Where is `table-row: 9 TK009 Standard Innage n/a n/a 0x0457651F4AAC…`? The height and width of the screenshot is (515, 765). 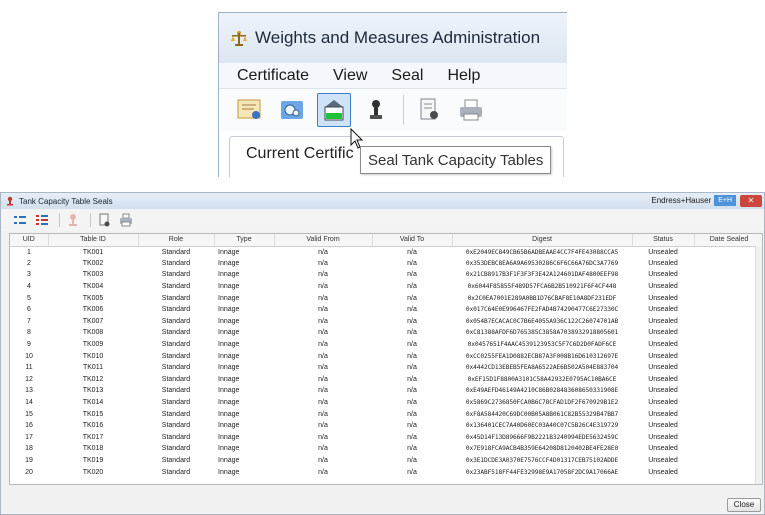
table-row: 9 TK009 Standard Innage n/a n/a 0x0457651F4AAC… is located at coordinates (386, 345).